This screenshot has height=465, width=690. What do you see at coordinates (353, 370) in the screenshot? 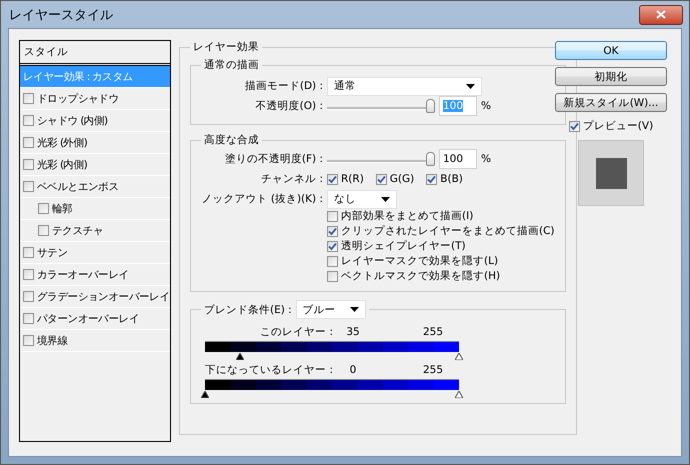
I see `low-value: 0` at bounding box center [353, 370].